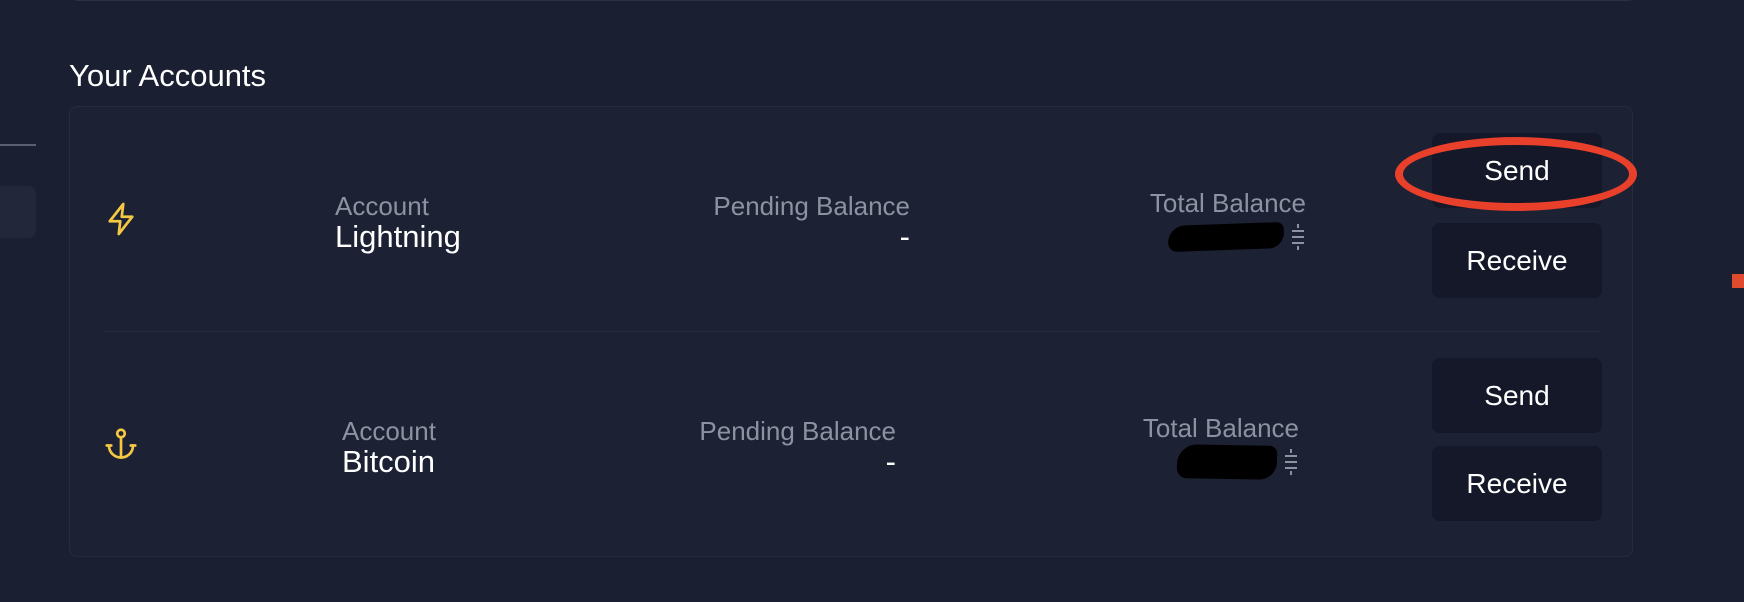 The image size is (1744, 602). What do you see at coordinates (121, 444) in the screenshot?
I see `anchor-icon` at bounding box center [121, 444].